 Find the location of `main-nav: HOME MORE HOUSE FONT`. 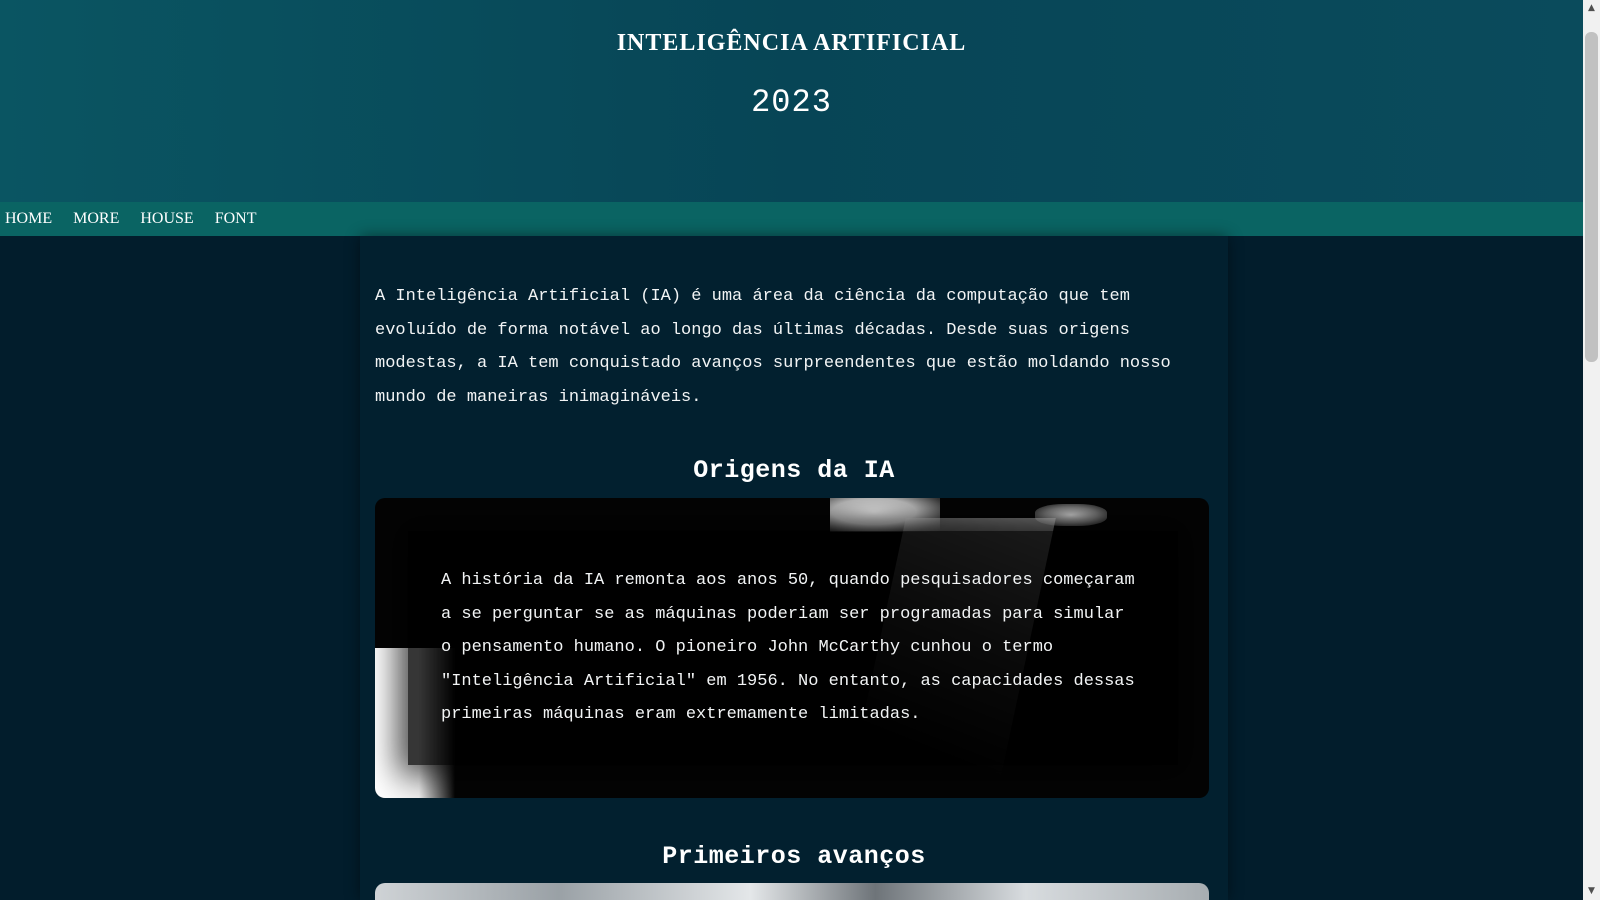

main-nav: HOME MORE HOUSE FONT is located at coordinates (791, 219).